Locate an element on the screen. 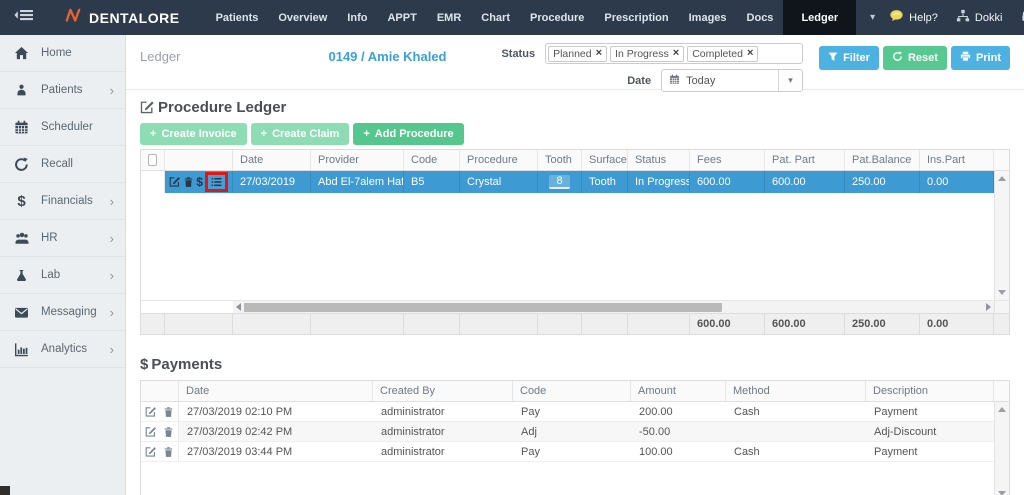 Image resolution: width=1024 pixels, height=495 pixels. tab-patients: Patients is located at coordinates (237, 17).